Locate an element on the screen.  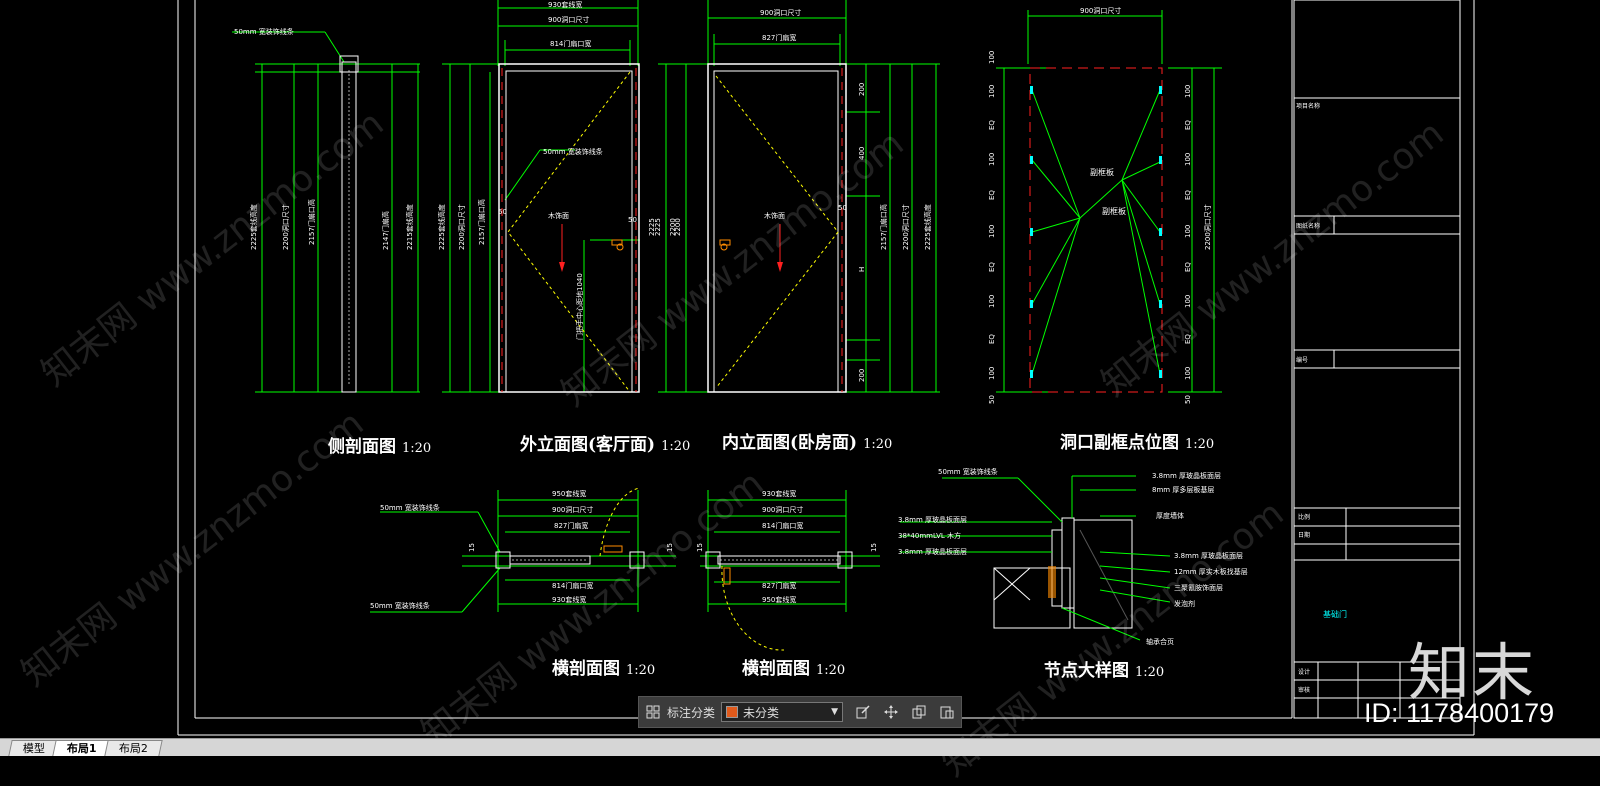
side-dim-2147: 2147门扇高 is located at coordinates (385, 230).